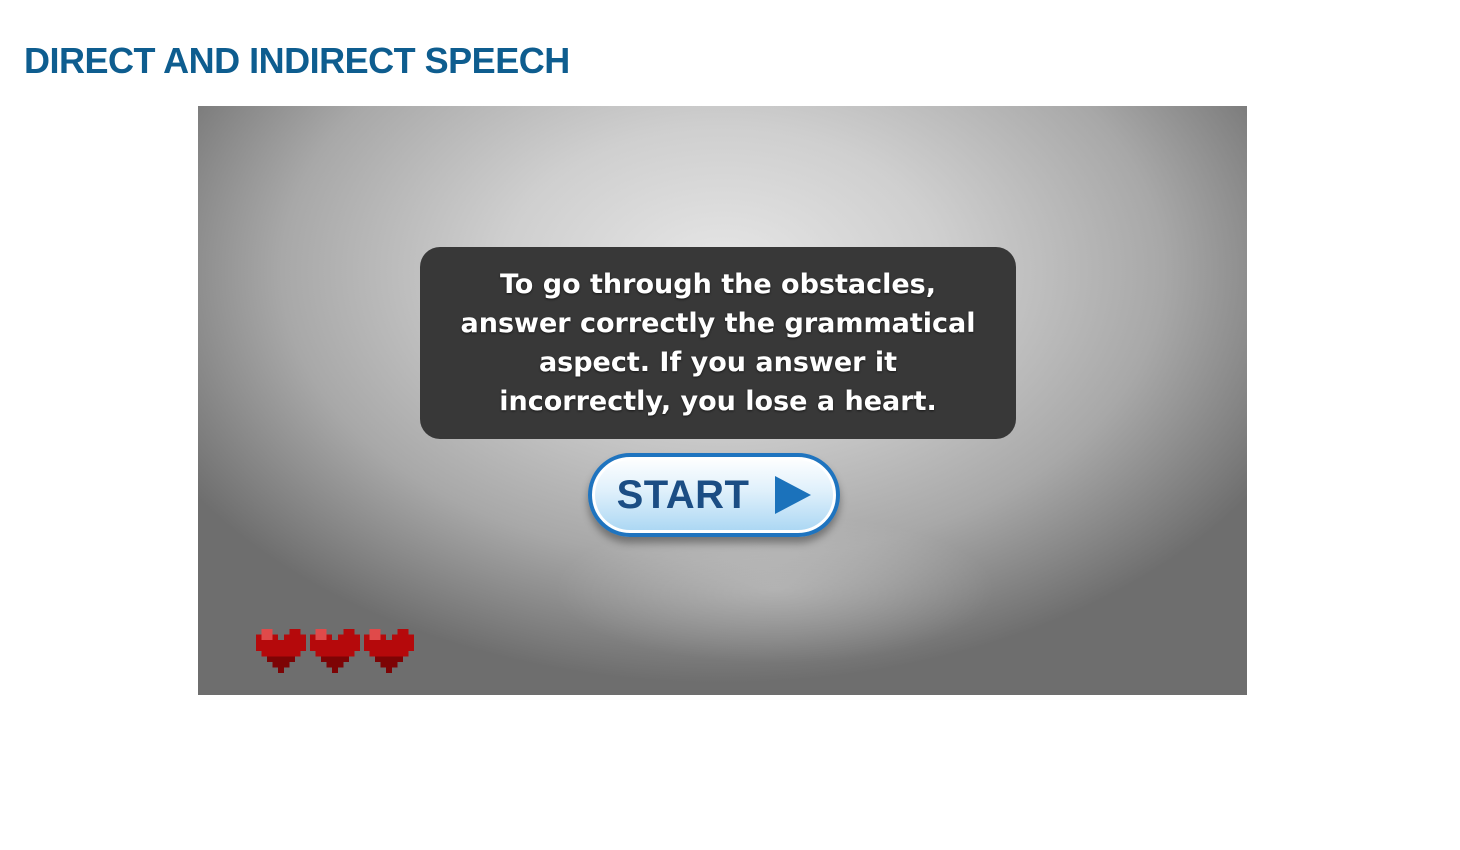  What do you see at coordinates (793, 495) in the screenshot?
I see `play-triangle-icon` at bounding box center [793, 495].